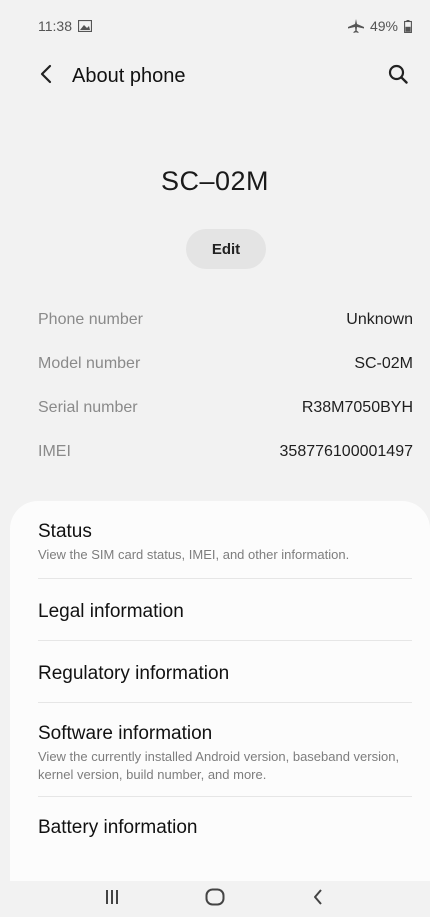 This screenshot has height=917, width=430. I want to click on info-label: IMEI, so click(54, 451).